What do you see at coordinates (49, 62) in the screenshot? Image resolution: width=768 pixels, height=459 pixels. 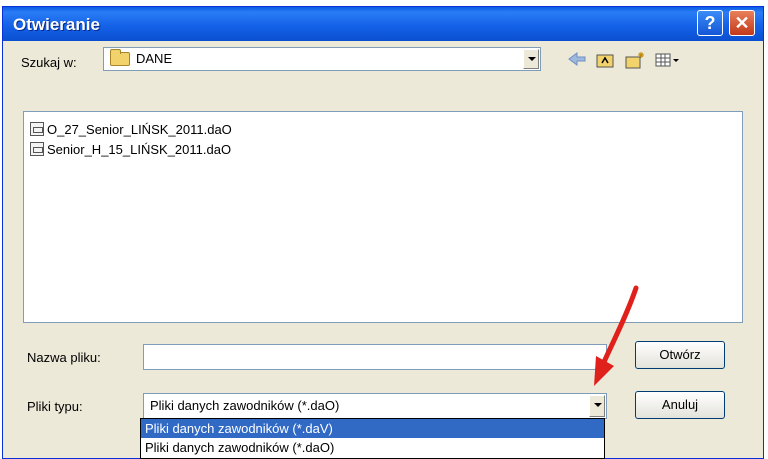 I see `look-in-label: Szukaj w:` at bounding box center [49, 62].